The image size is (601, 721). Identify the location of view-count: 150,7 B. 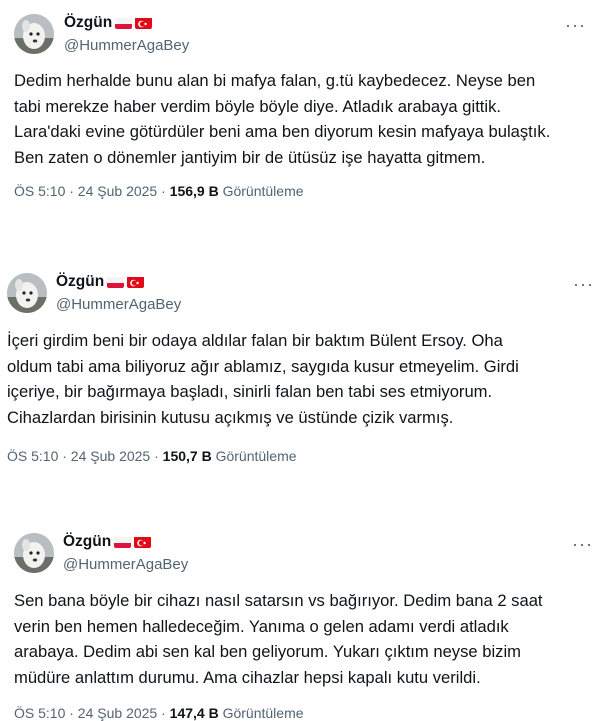
(187, 456).